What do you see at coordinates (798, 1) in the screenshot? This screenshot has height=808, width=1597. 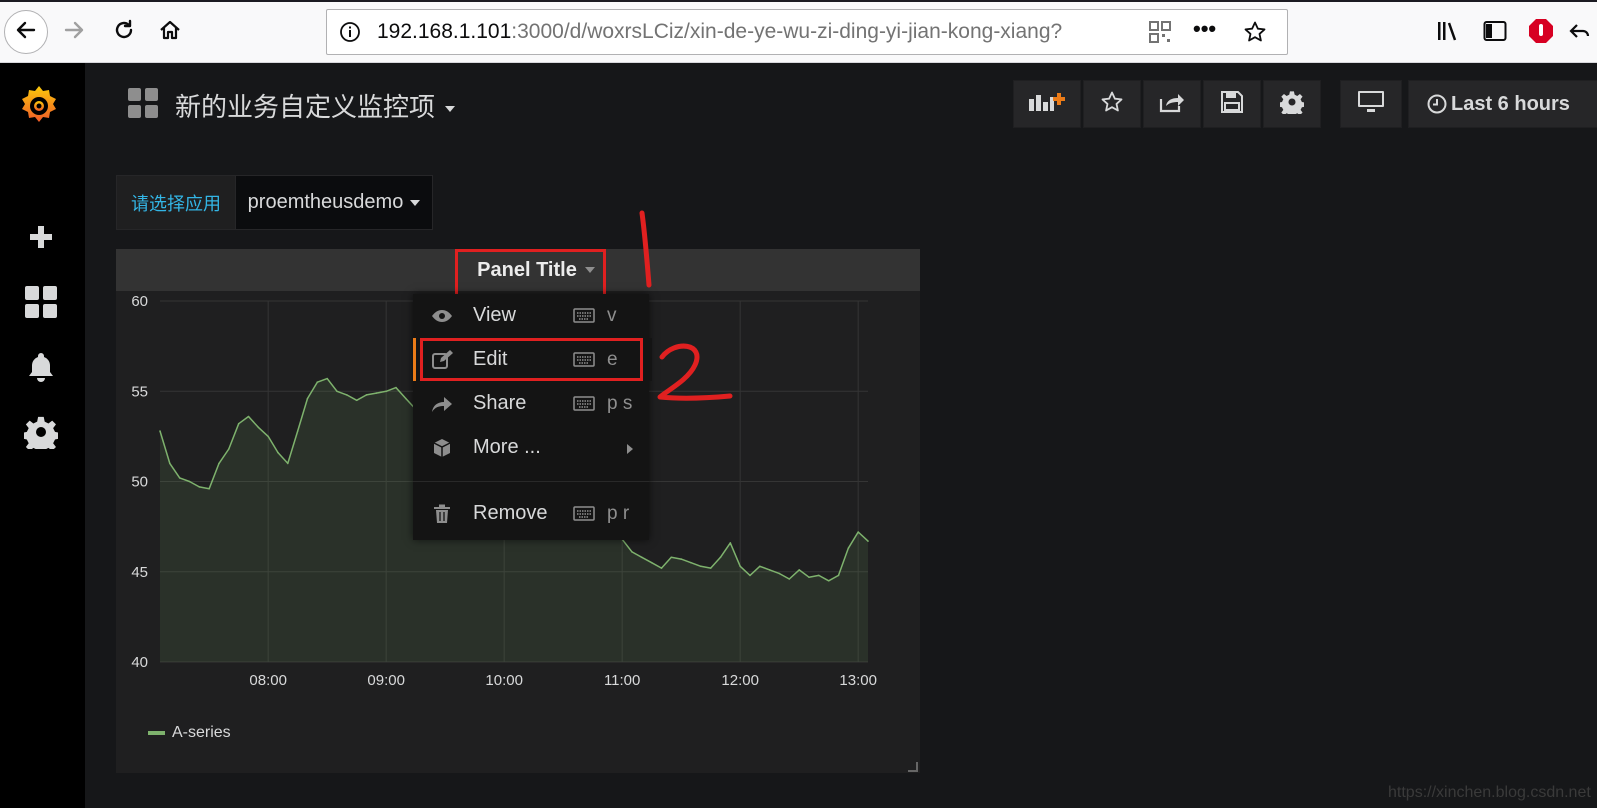 I see `browser-top-edge` at bounding box center [798, 1].